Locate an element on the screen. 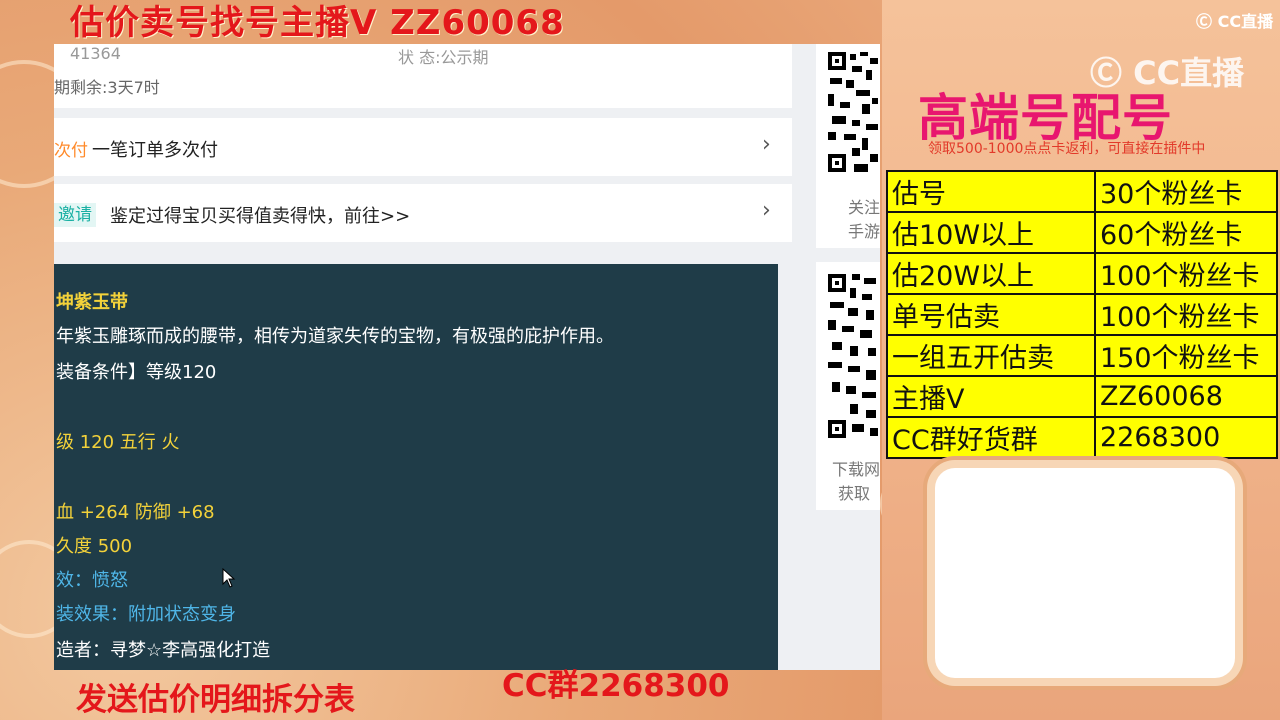 The width and height of the screenshot is (1280, 720). qr-sidebar: 关注 手游 下载网 获取 is located at coordinates (848, 357).